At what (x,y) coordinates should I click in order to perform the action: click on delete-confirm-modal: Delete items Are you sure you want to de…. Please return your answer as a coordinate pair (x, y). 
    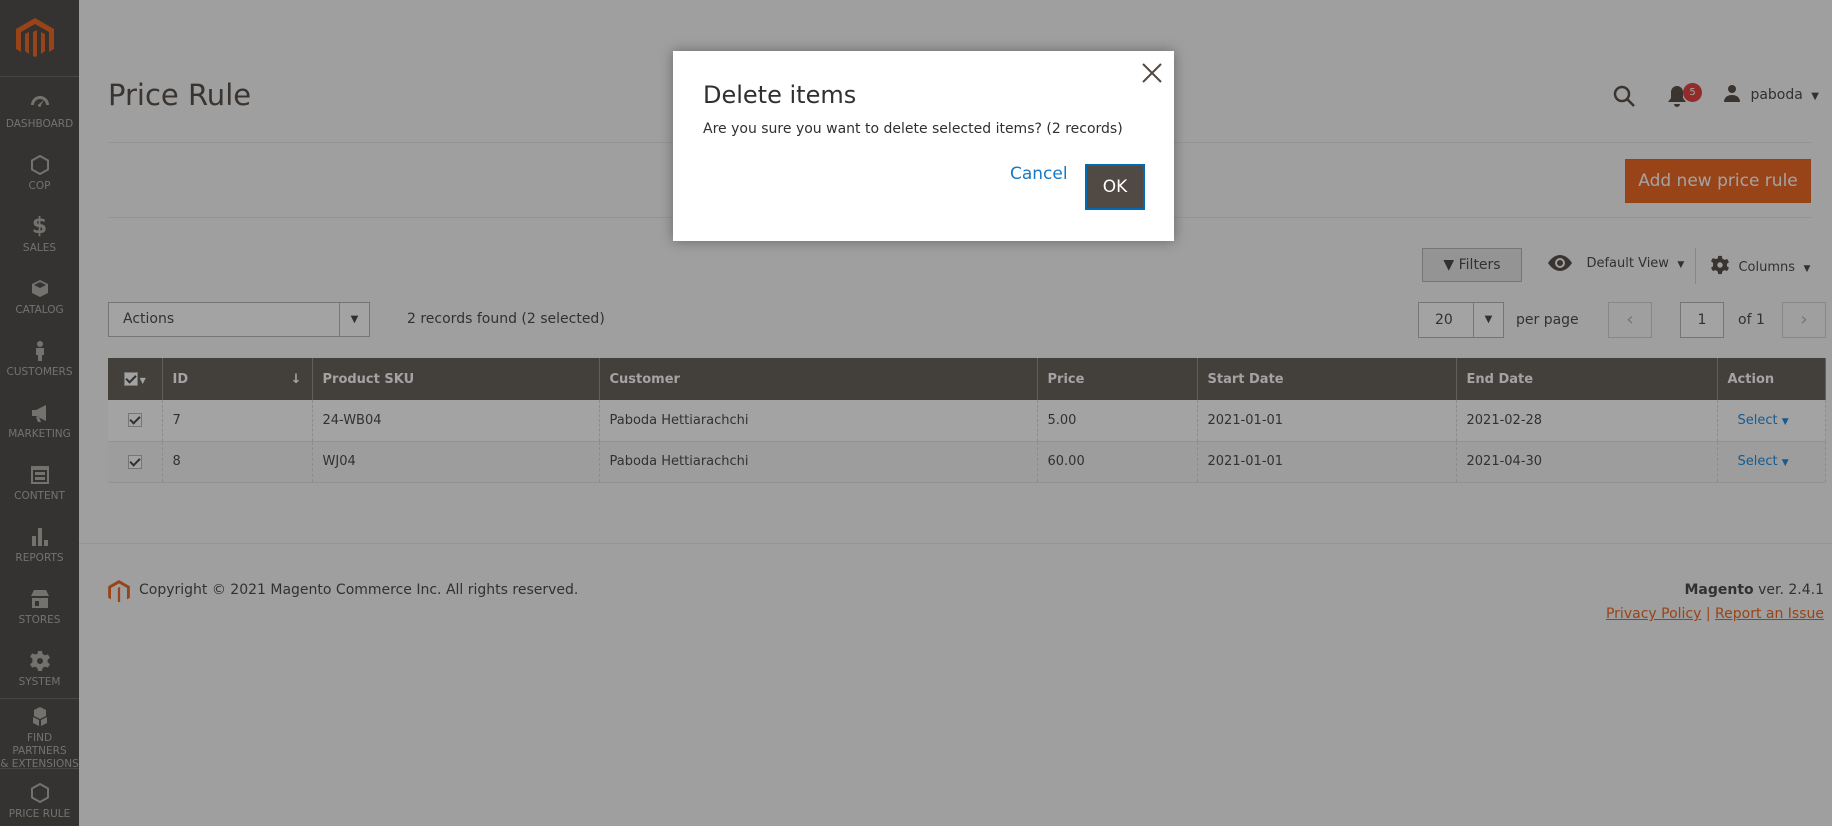
    Looking at the image, I should click on (923, 146).